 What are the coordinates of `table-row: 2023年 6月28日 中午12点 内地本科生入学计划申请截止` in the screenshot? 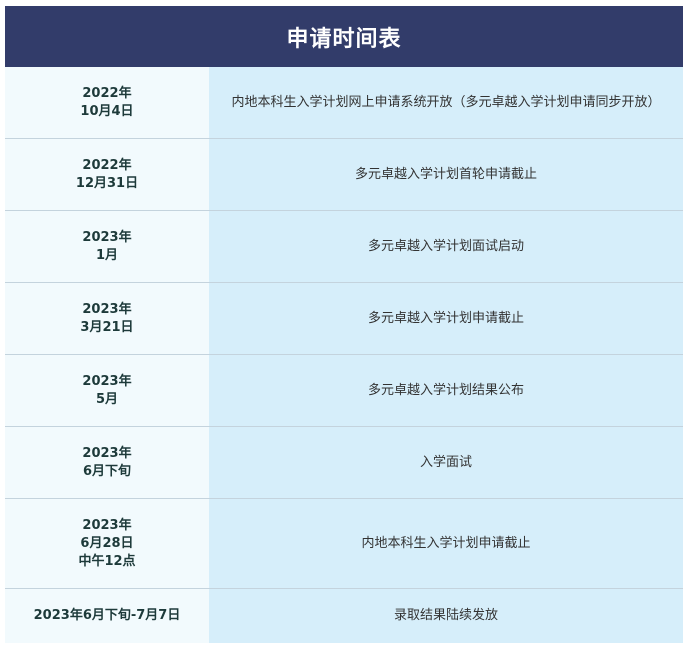 It's located at (344, 544).